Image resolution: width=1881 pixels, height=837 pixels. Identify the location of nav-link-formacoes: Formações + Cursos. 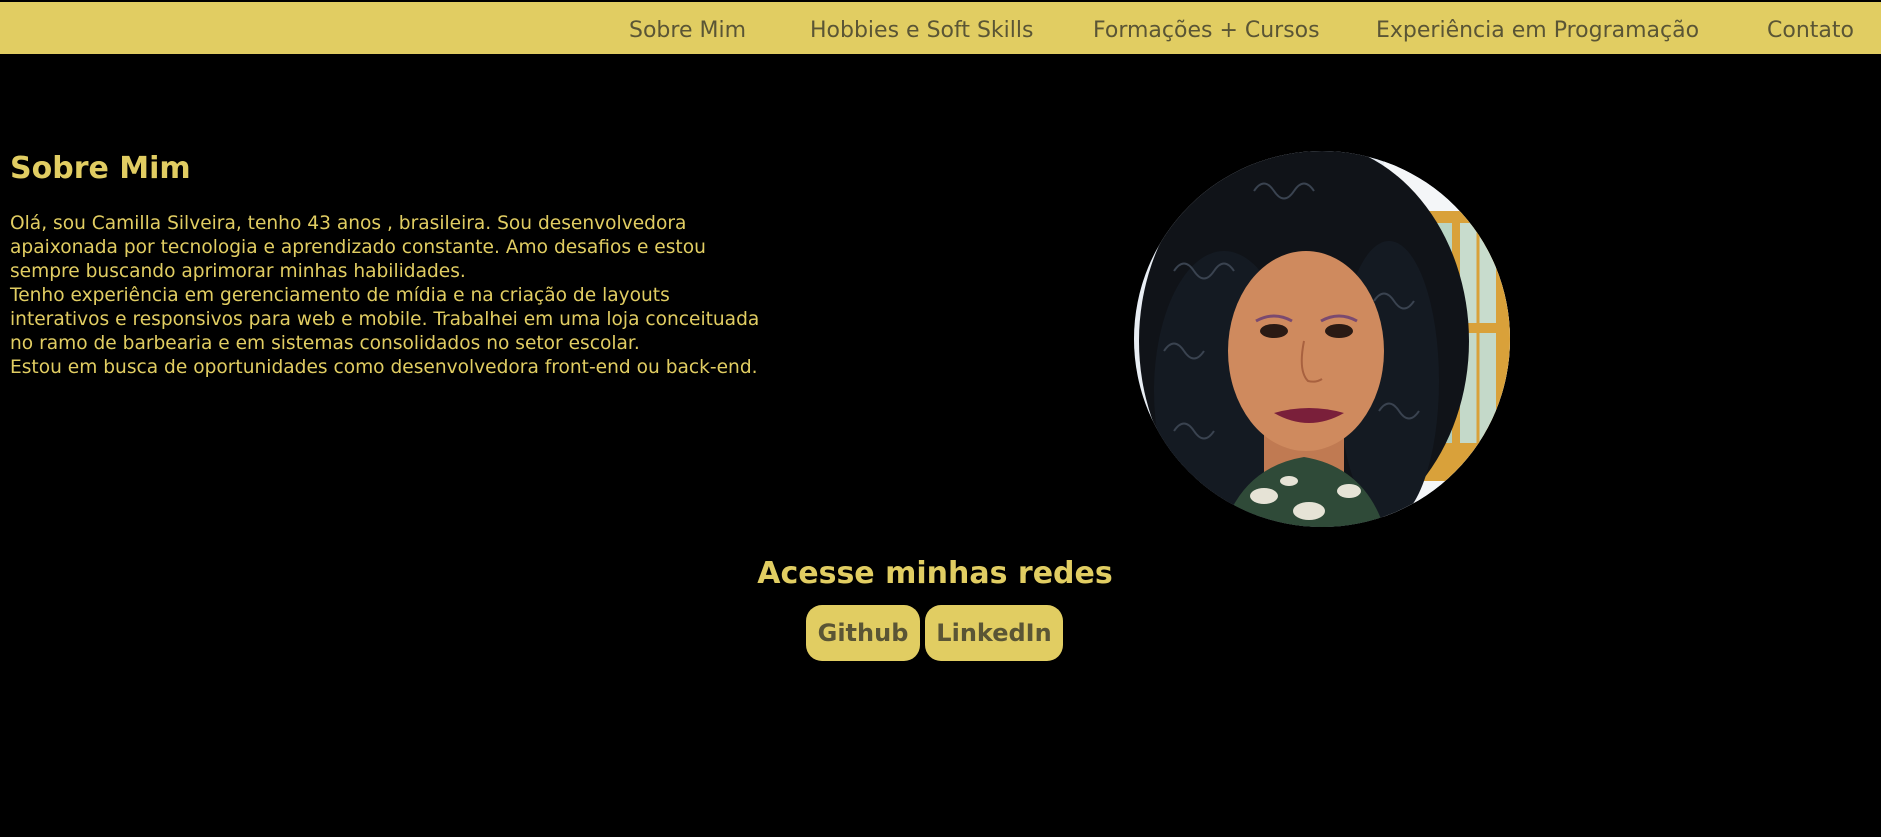
(1206, 31).